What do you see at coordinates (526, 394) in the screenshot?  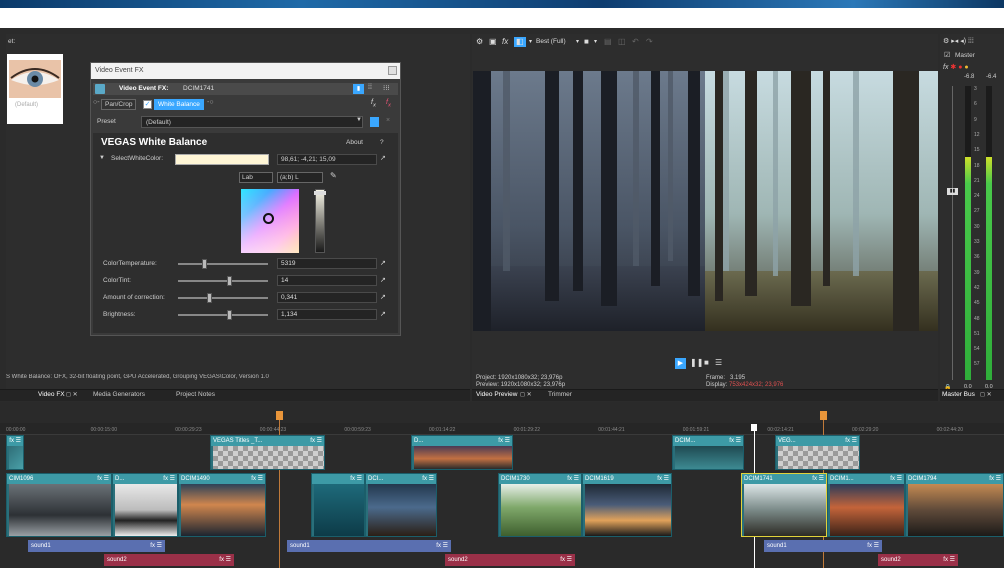 I see `preview-undock-icon: ◻ ✕` at bounding box center [526, 394].